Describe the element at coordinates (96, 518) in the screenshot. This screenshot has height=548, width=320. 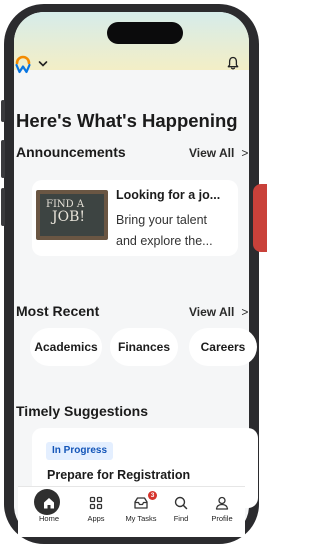
I see `tab-label: Apps` at that location.